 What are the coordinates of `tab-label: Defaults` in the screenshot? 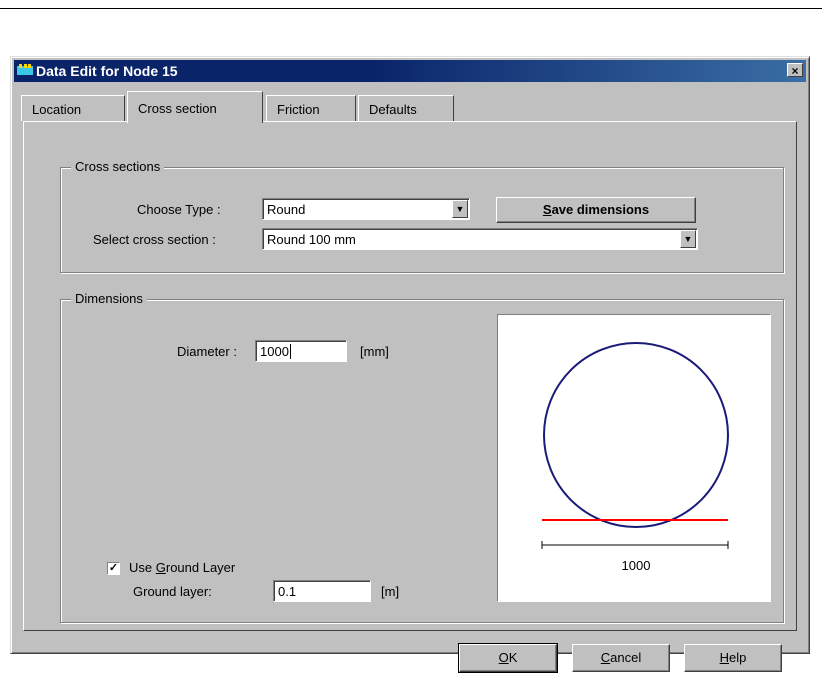 It's located at (393, 109).